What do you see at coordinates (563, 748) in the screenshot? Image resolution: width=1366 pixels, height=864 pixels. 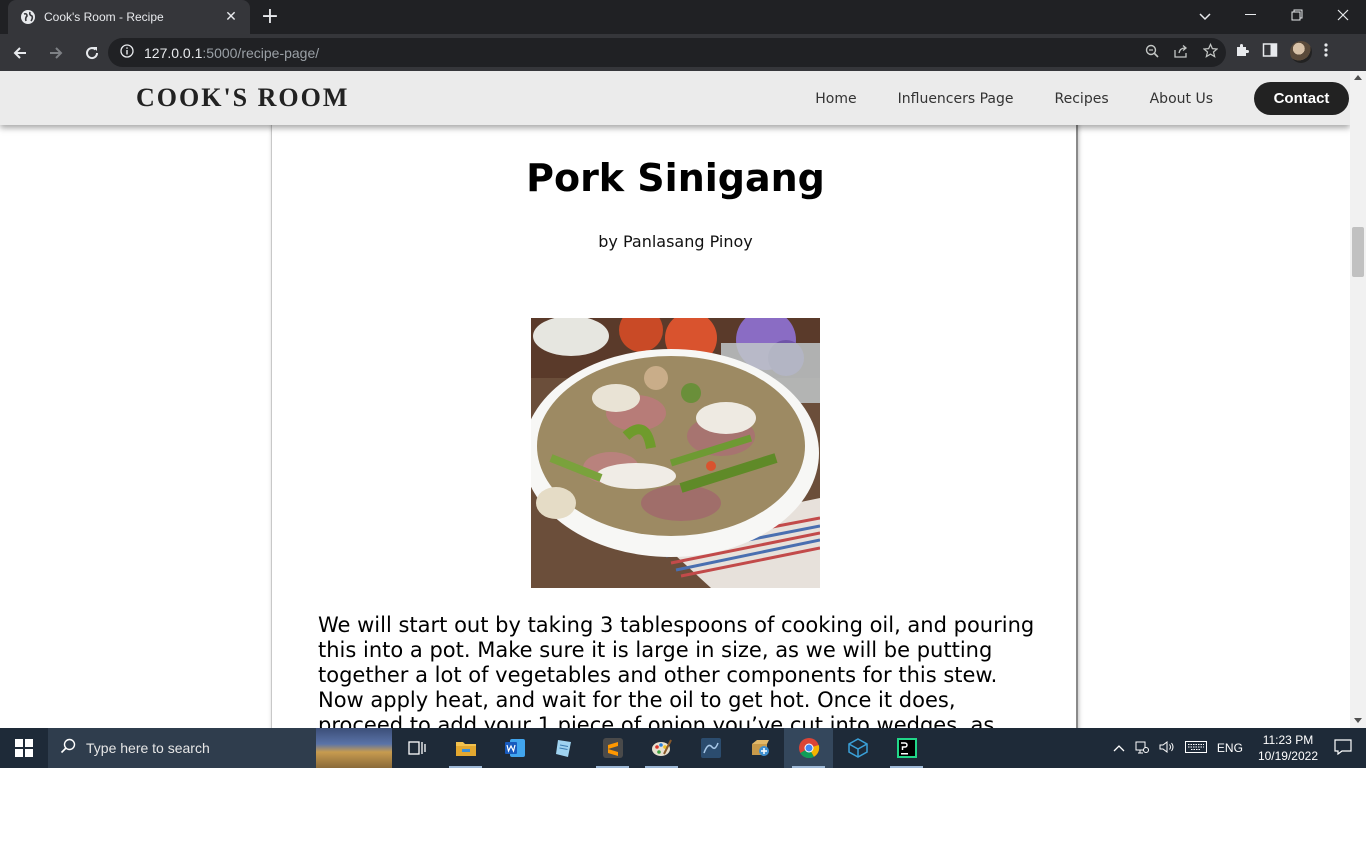 I see `notes-app-icon` at bounding box center [563, 748].